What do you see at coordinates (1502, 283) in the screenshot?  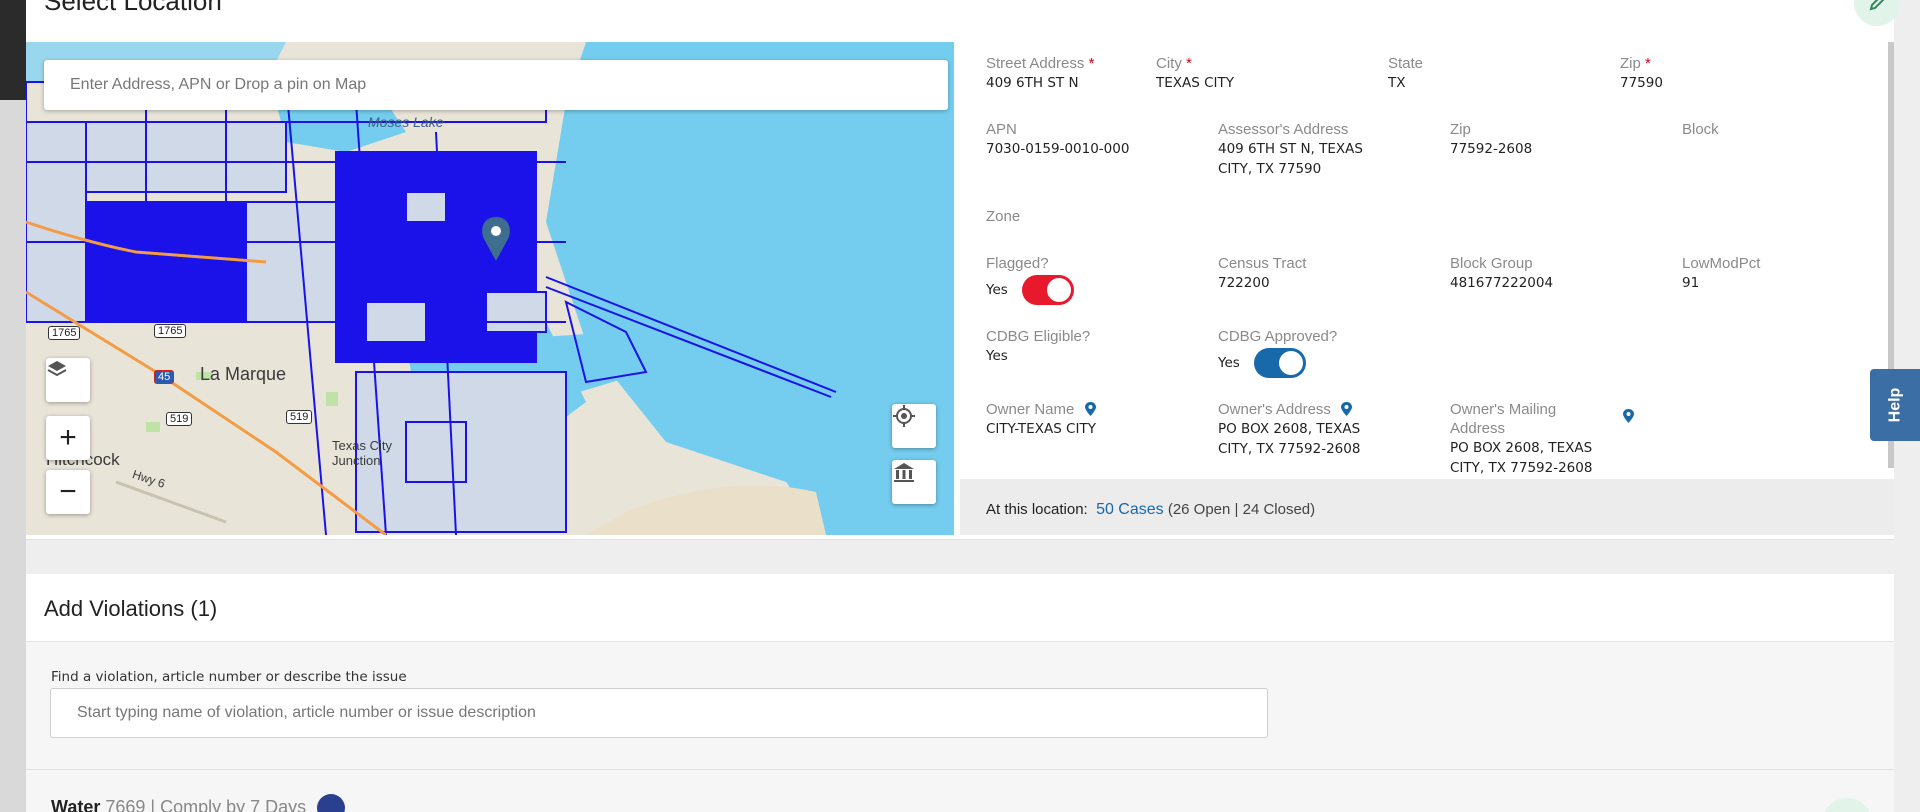 I see `block-group-value: 481677222004` at bounding box center [1502, 283].